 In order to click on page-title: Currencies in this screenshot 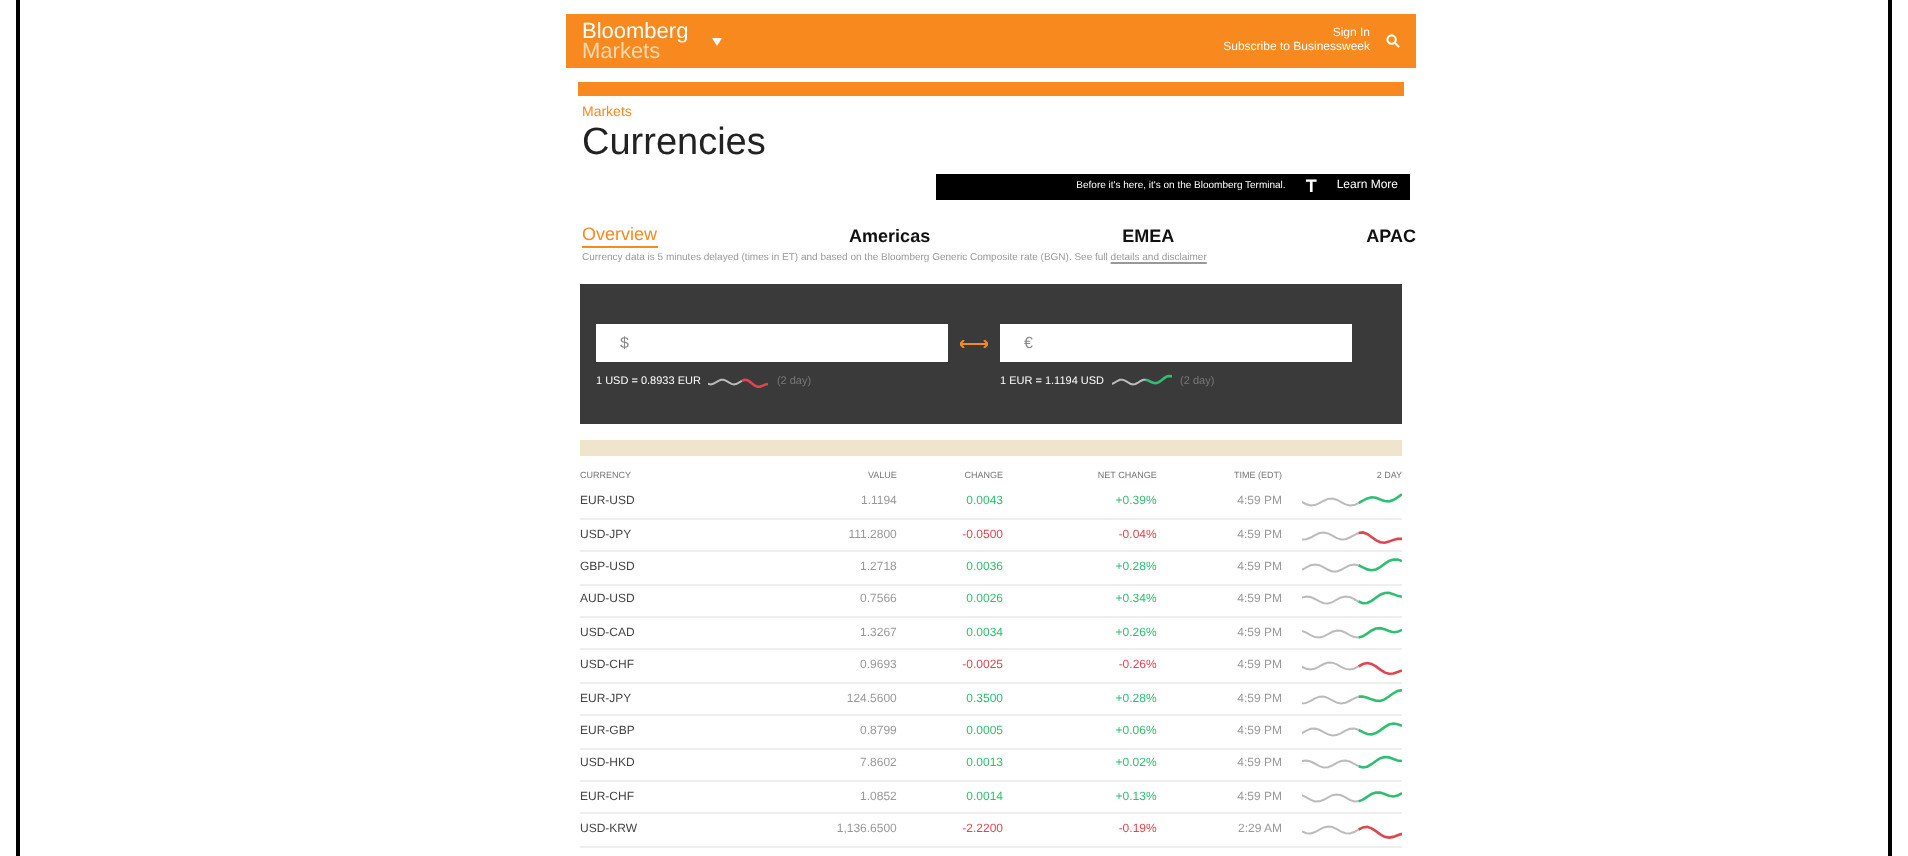, I will do `click(675, 144)`.